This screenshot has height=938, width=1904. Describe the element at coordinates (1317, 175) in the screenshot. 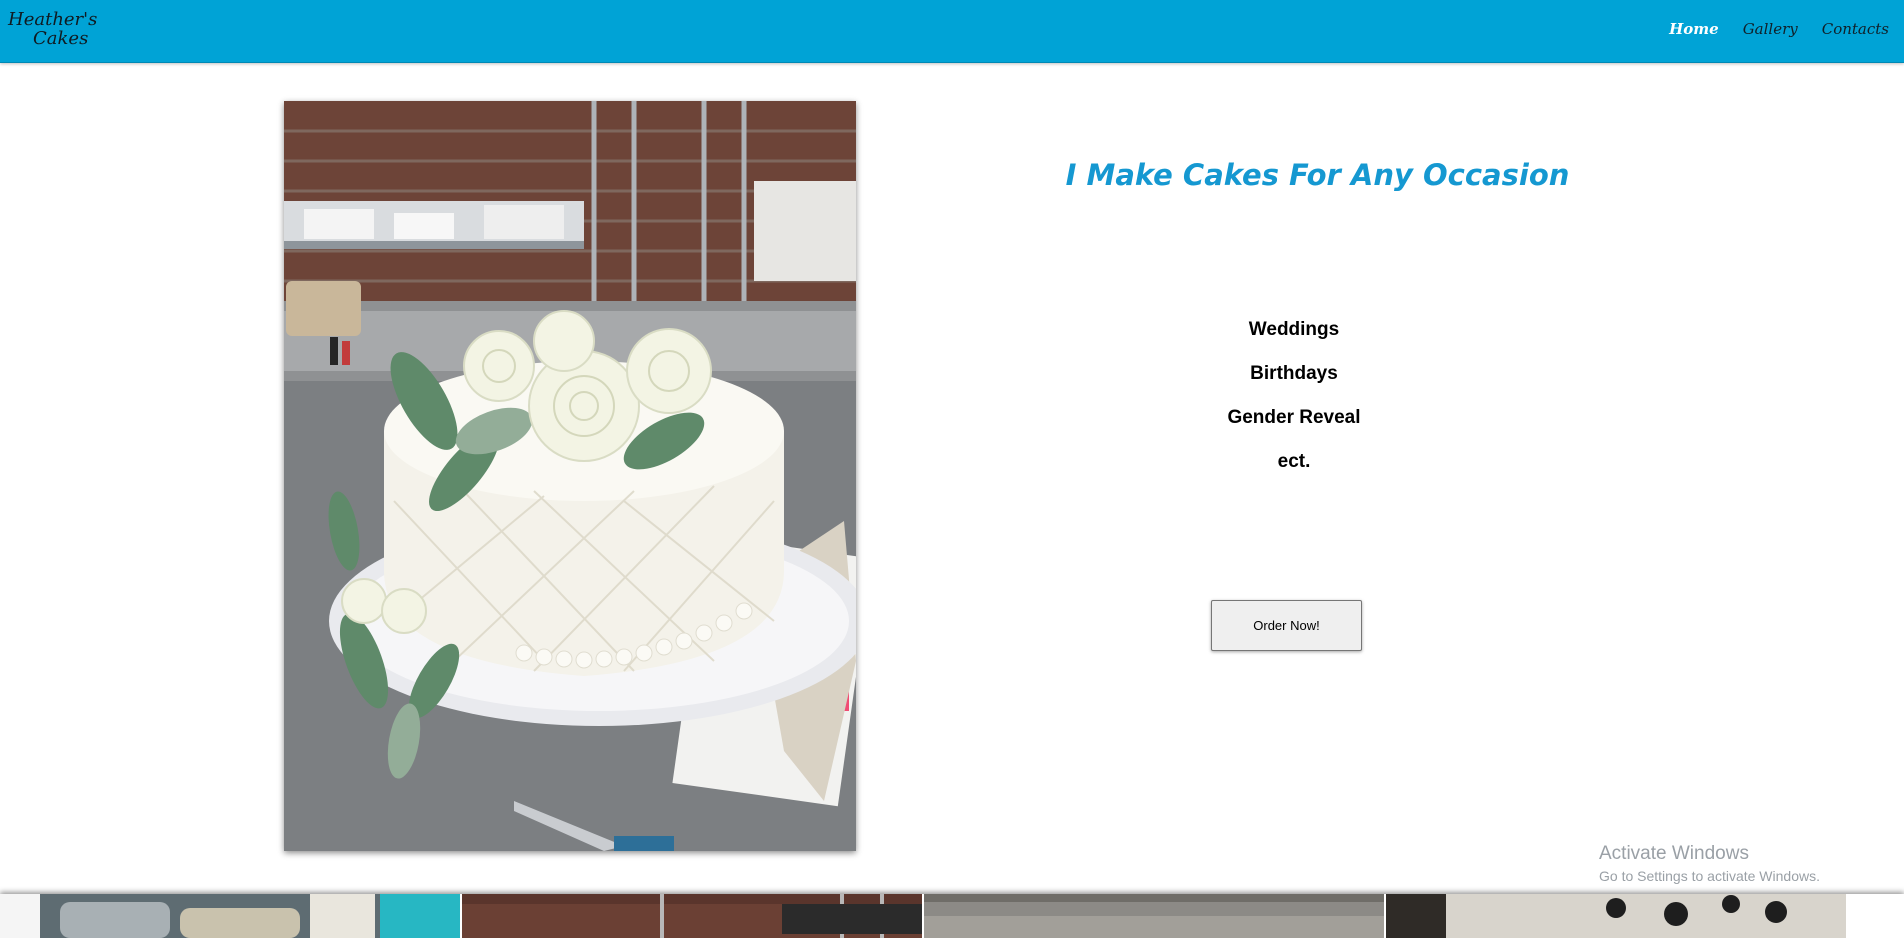

I see `headline: I Make Cakes For Any Occasion` at that location.